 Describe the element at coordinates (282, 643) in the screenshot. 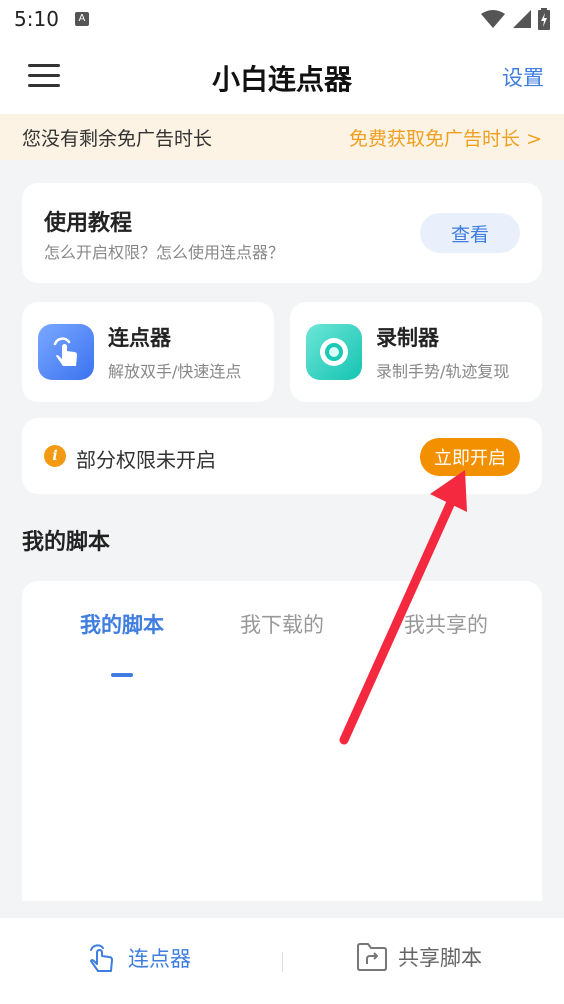

I see `scripts-tabs: 我的脚本 我下载的 我共享的` at that location.